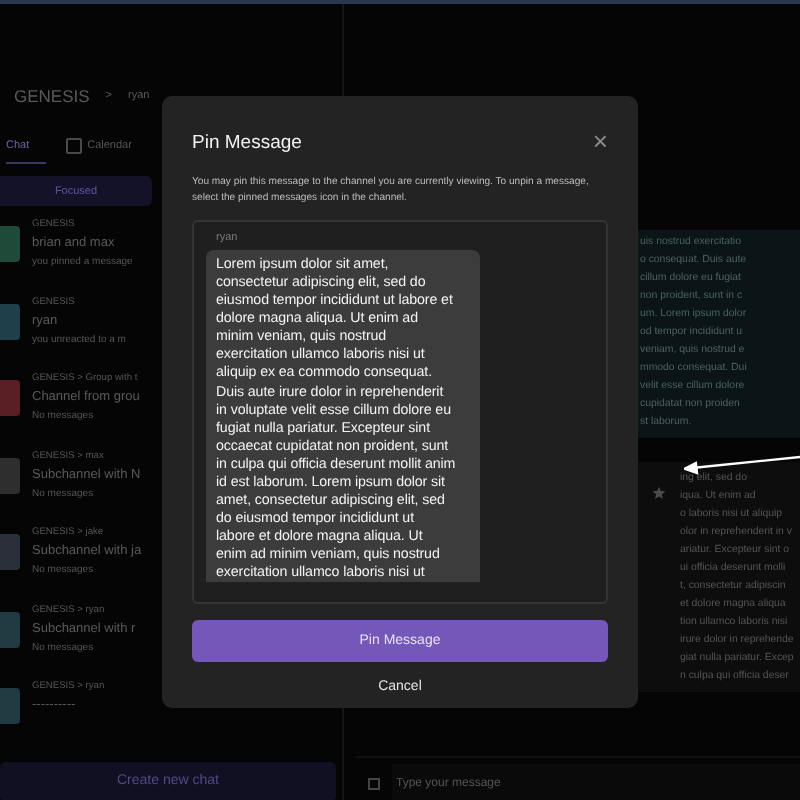  What do you see at coordinates (52, 96) in the screenshot?
I see `workspace-name: GENESIS` at bounding box center [52, 96].